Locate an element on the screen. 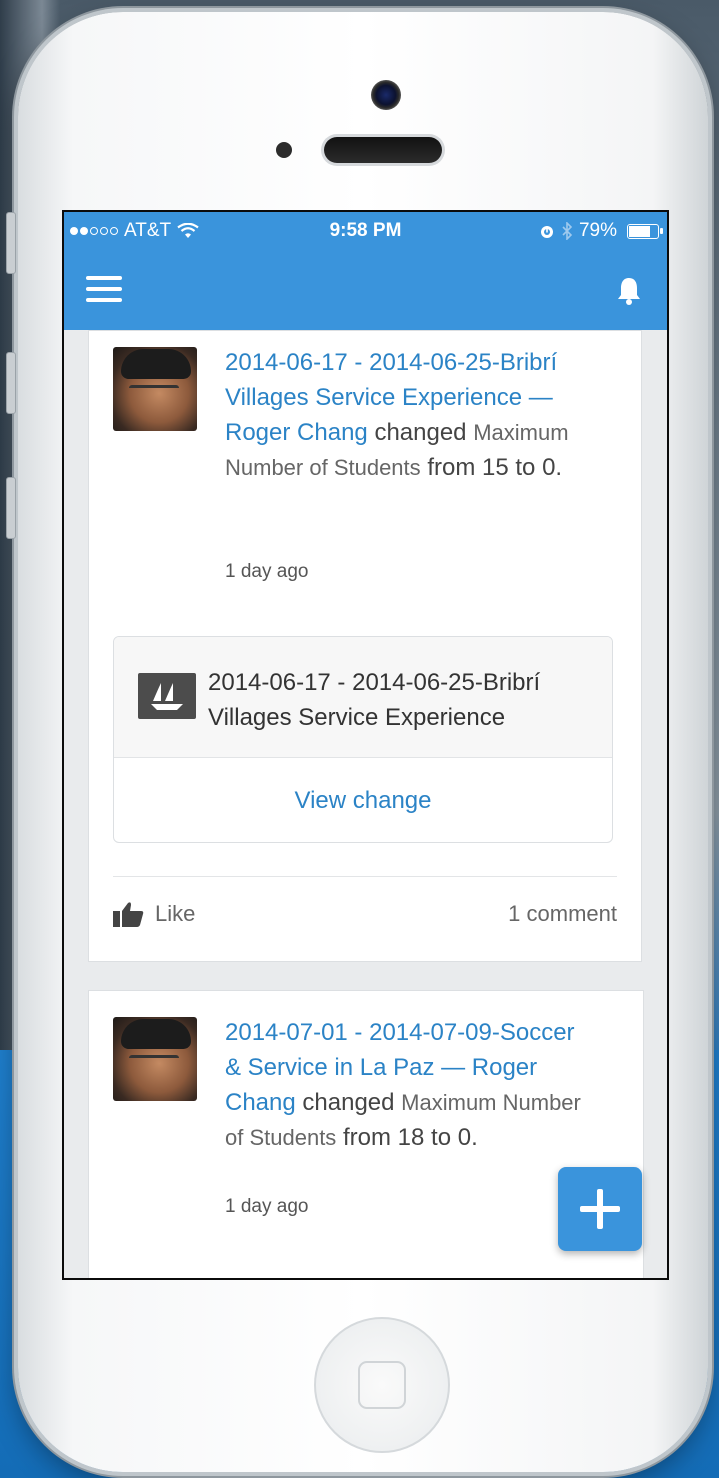 The width and height of the screenshot is (719, 1478). proximity-sensor is located at coordinates (284, 150).